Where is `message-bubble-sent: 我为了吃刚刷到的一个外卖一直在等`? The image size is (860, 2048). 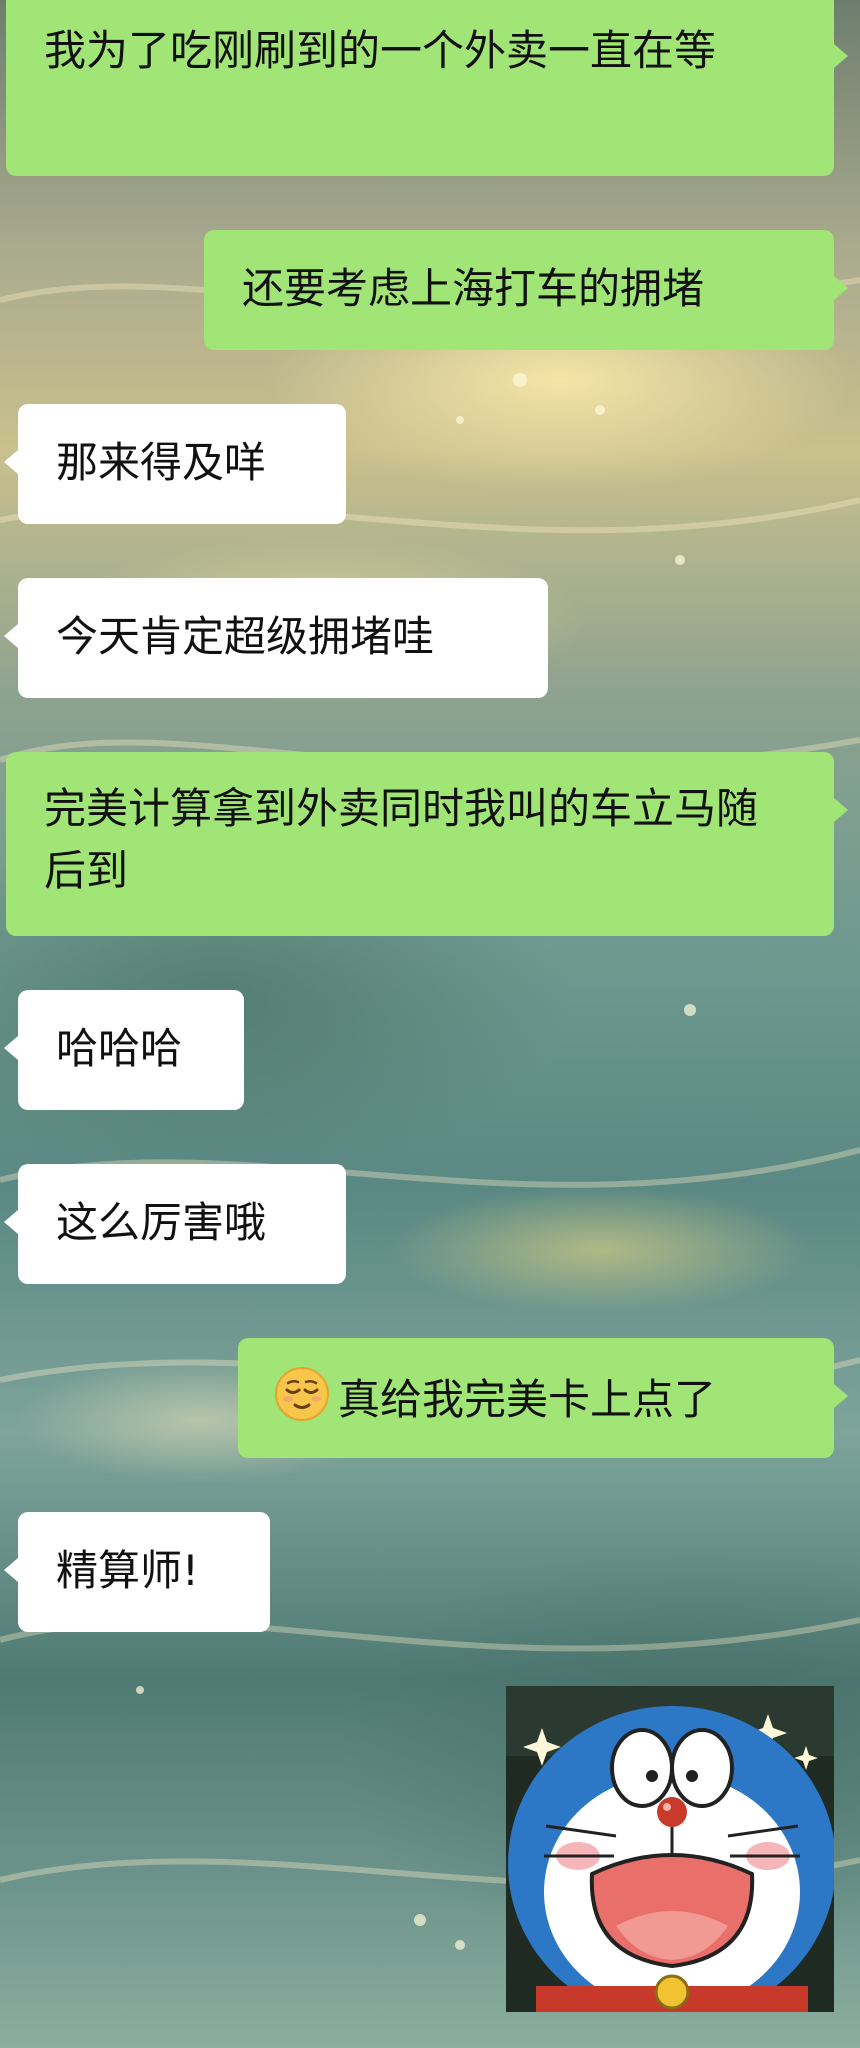 message-bubble-sent: 我为了吃刚刷到的一个外卖一直在等 is located at coordinates (420, 88).